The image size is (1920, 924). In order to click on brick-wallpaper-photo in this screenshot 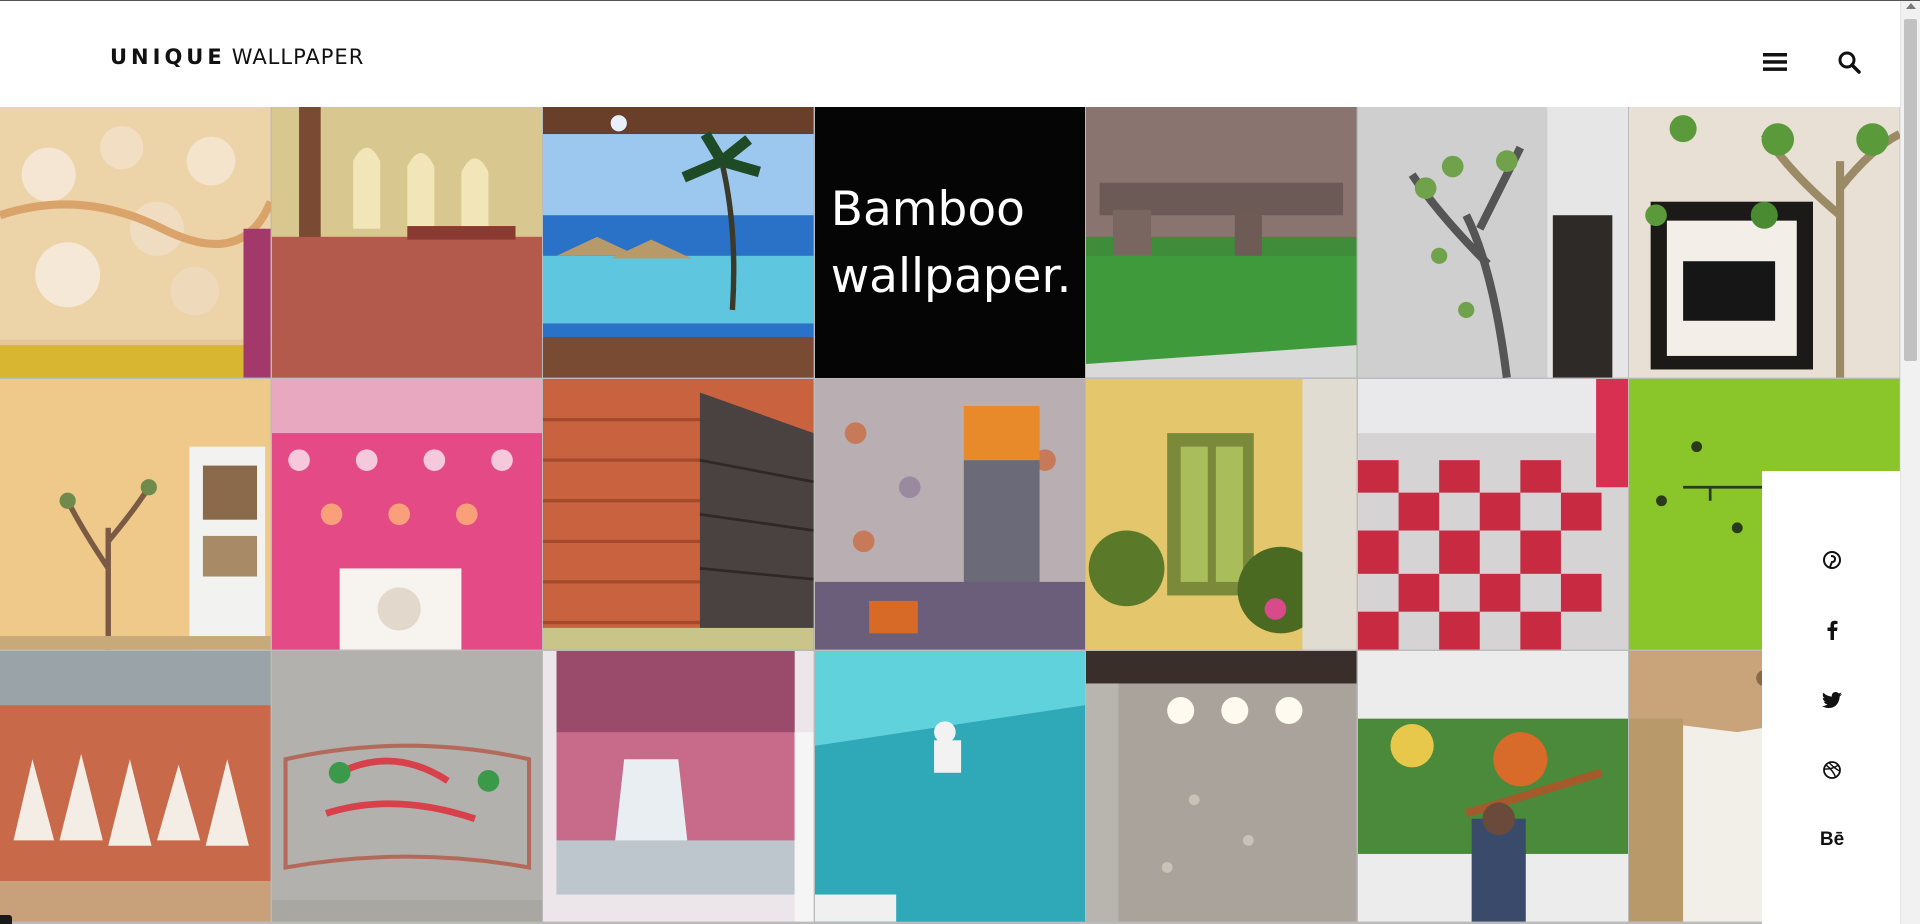, I will do `click(678, 514)`.